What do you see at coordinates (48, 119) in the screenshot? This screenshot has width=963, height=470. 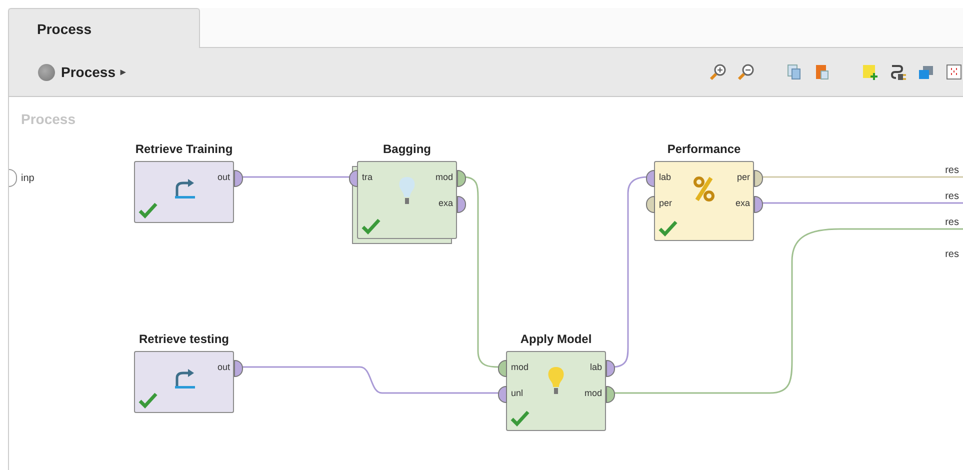 I see `canvas-title: Process` at bounding box center [48, 119].